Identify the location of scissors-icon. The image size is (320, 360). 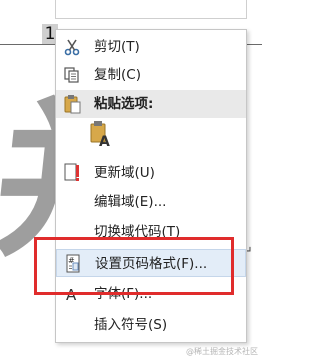
(72, 47).